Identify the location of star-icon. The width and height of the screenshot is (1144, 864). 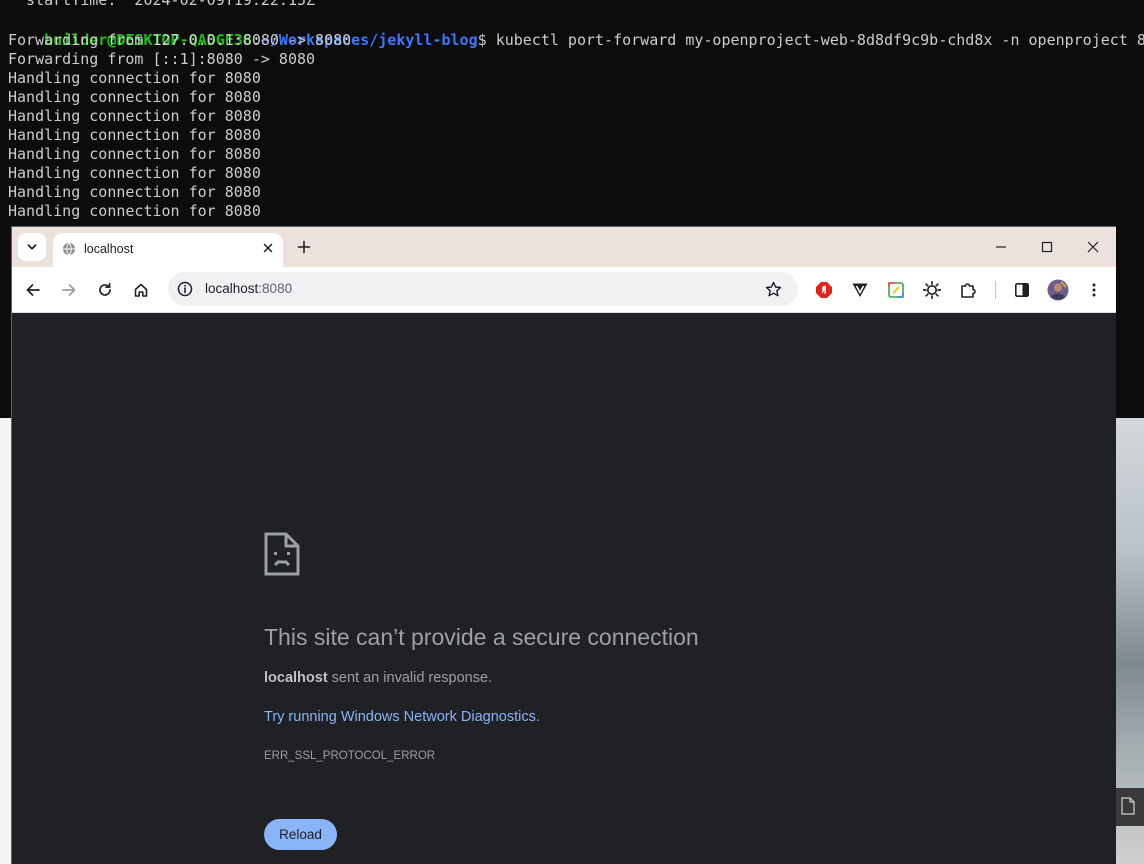
(773, 288).